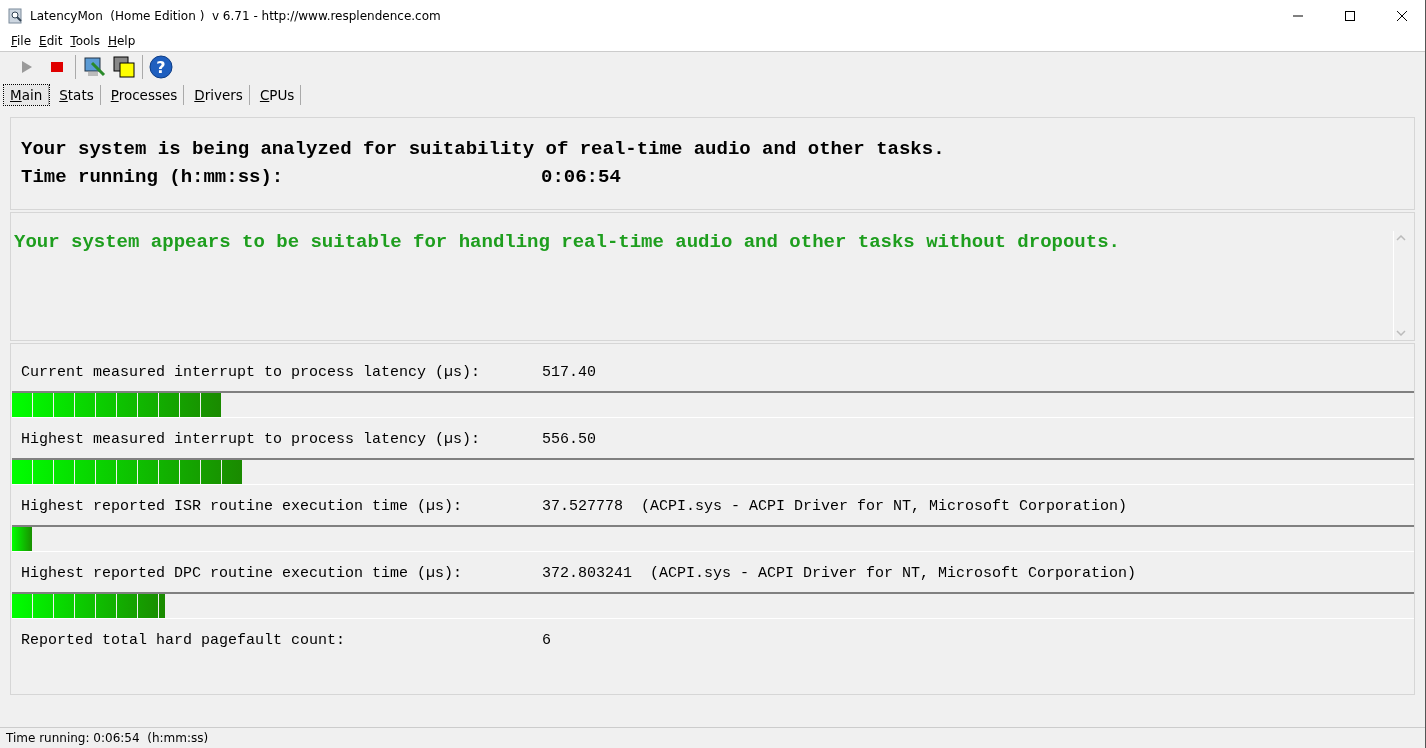 This screenshot has height=748, width=1426. What do you see at coordinates (153, 177) in the screenshot?
I see `time-label: Time running (h:mm:ss):` at bounding box center [153, 177].